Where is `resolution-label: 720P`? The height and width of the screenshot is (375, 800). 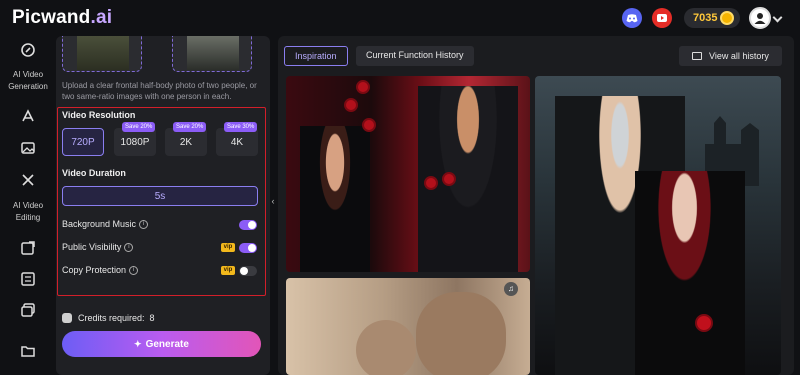
resolution-label: 720P is located at coordinates (83, 142).